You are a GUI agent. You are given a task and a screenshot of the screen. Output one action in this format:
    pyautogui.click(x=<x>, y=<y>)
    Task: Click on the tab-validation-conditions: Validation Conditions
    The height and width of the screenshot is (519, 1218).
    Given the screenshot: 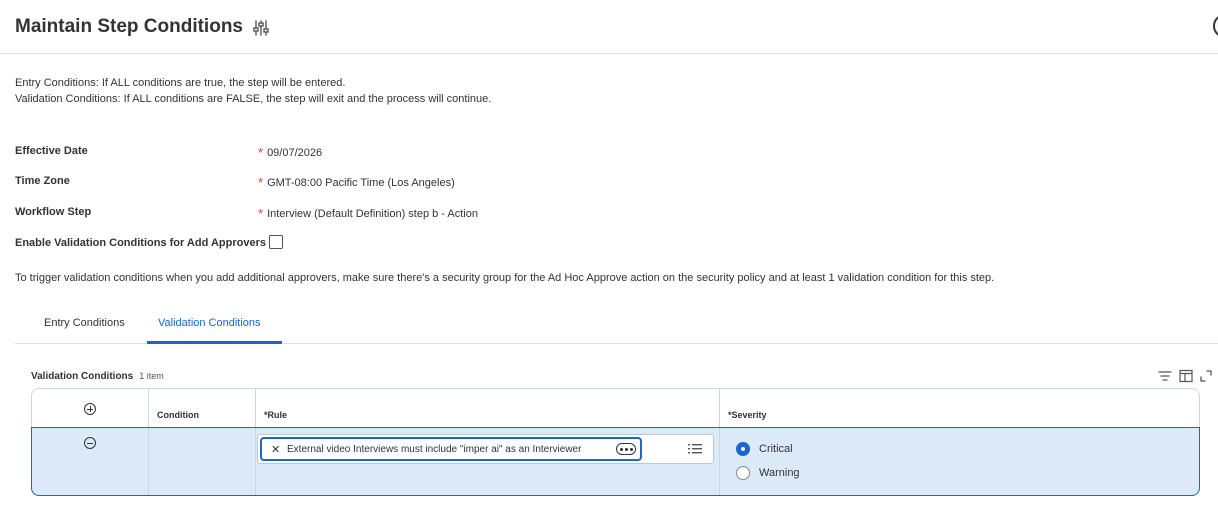 What is the action you would take?
    pyautogui.click(x=209, y=323)
    